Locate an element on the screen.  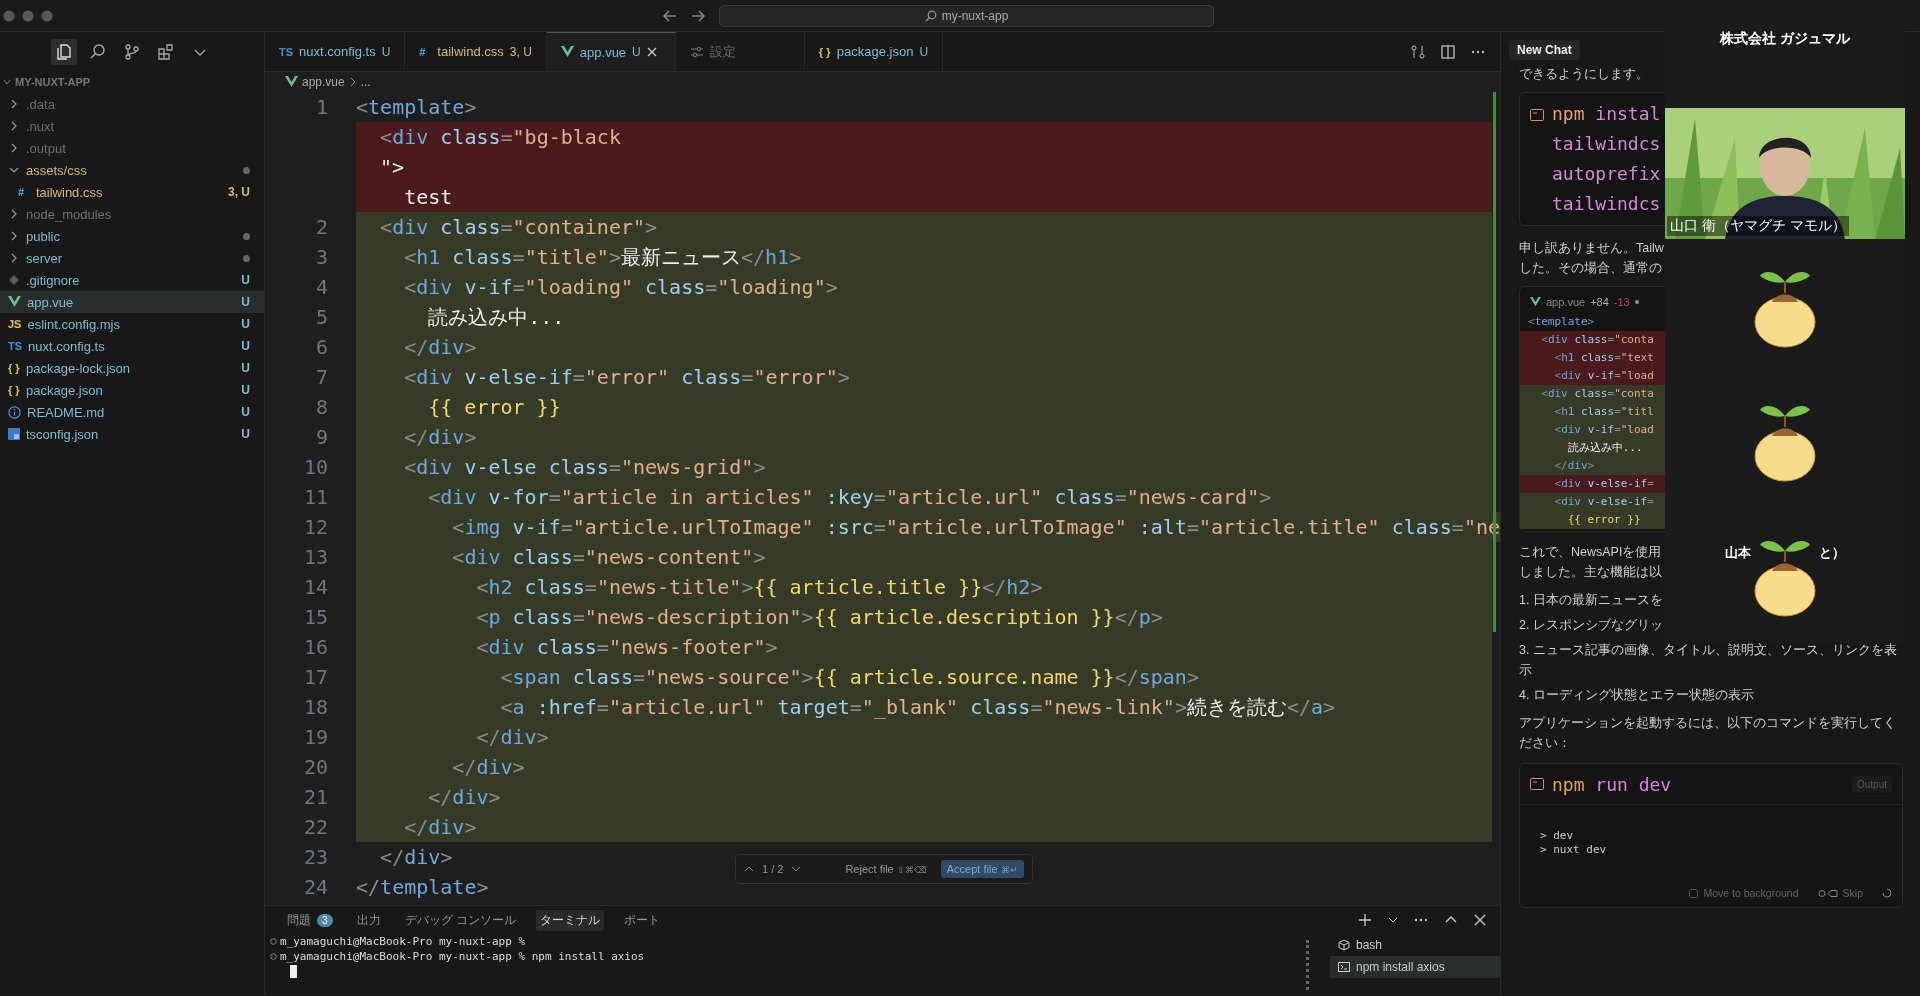
code-line: test is located at coordinates (428, 197).